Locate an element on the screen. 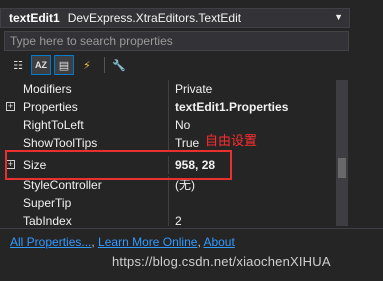  property-value: 2 is located at coordinates (178, 219).